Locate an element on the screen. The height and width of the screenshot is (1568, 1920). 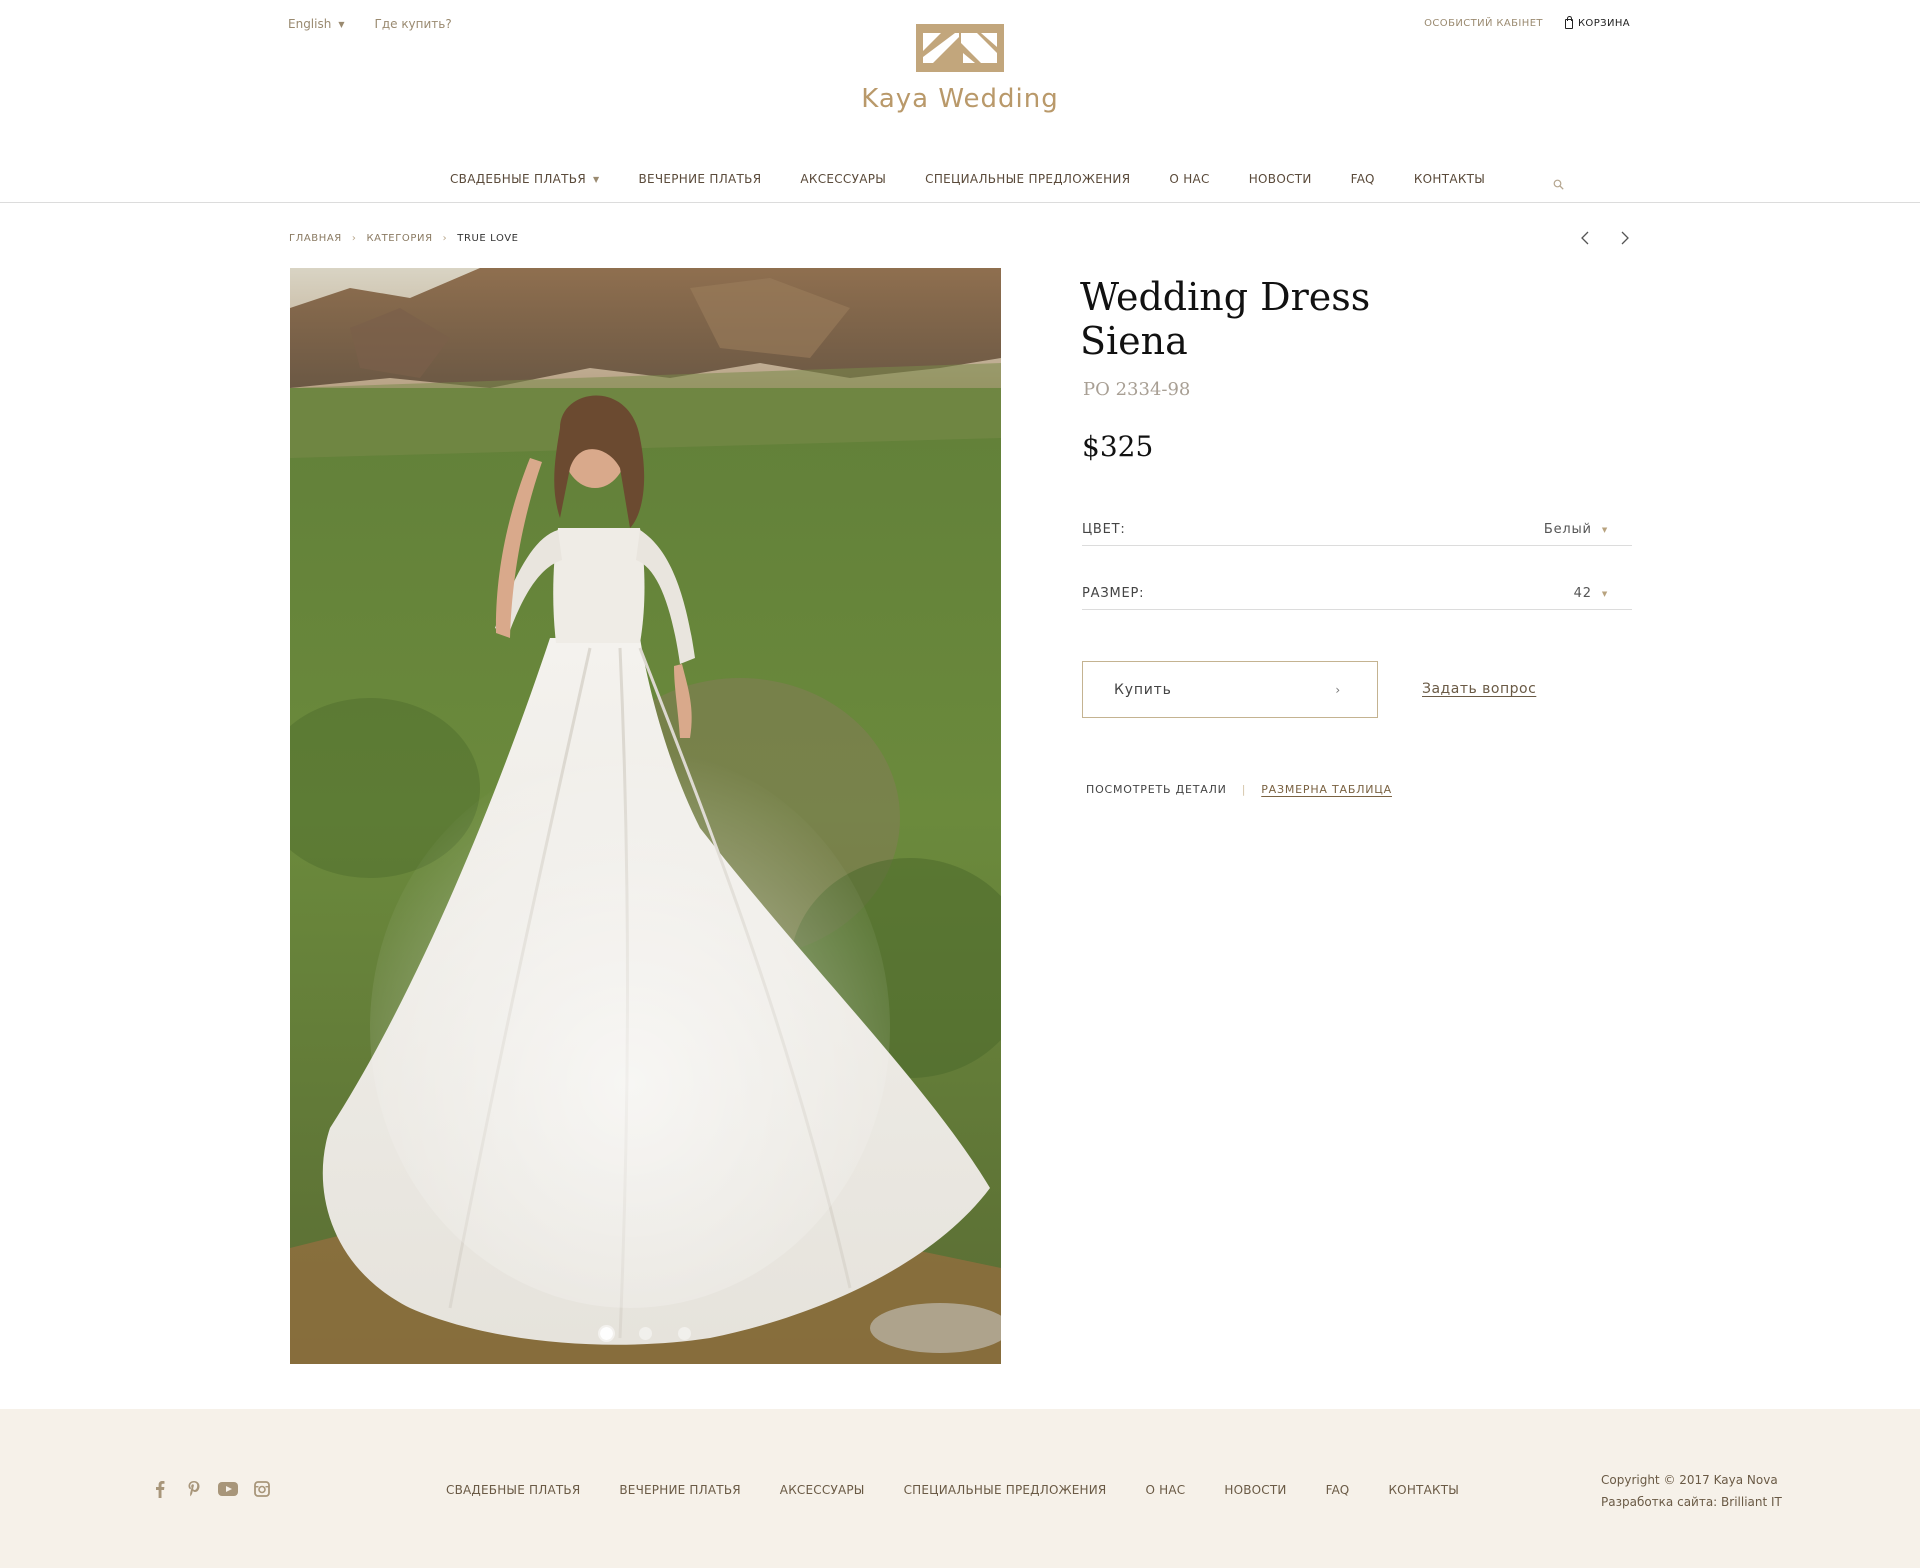
product-title: Wedding Dress Siena is located at coordinates (1280, 319).